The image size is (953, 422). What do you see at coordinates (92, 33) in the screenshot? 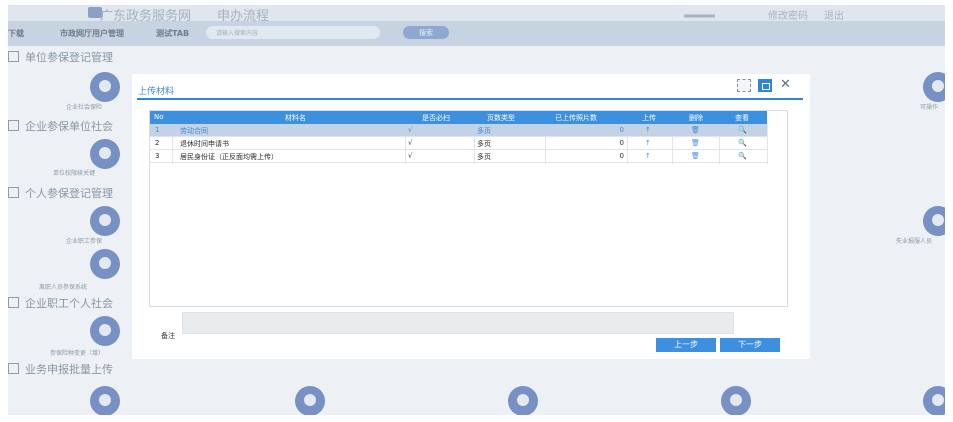
I see `nav-item-user-mgmt: 市政网厅用户管理` at bounding box center [92, 33].